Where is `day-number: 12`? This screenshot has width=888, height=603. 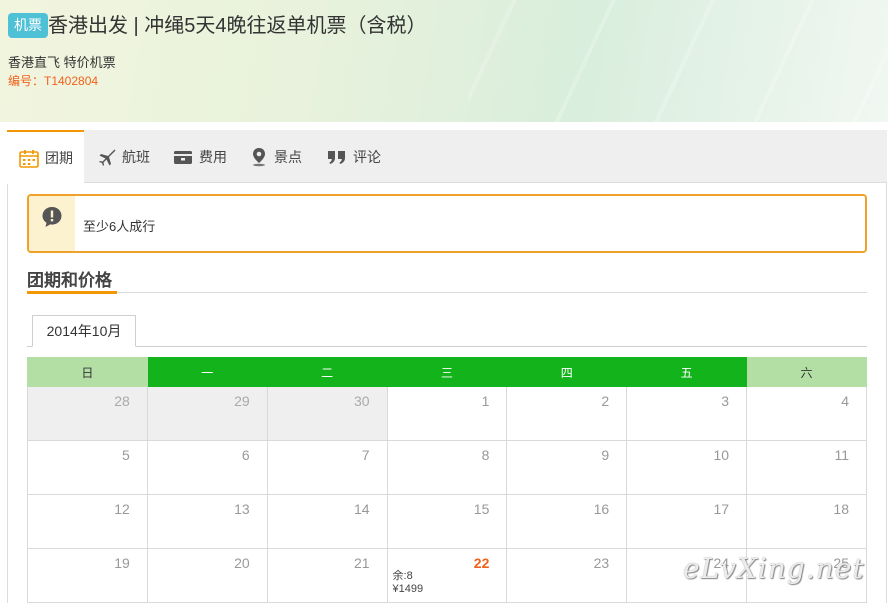
day-number: 12 is located at coordinates (122, 509).